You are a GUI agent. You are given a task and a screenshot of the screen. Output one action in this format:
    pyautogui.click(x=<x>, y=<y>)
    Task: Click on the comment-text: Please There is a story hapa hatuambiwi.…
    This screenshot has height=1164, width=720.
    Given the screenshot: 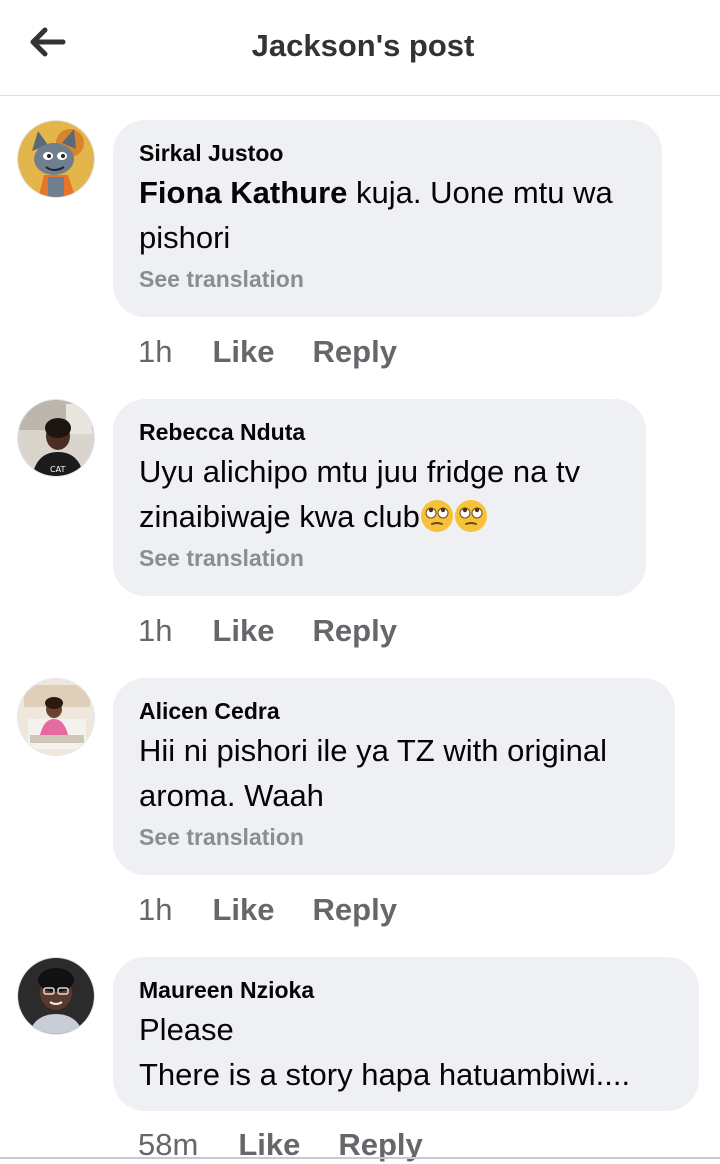 What is the action you would take?
    pyautogui.click(x=385, y=1052)
    